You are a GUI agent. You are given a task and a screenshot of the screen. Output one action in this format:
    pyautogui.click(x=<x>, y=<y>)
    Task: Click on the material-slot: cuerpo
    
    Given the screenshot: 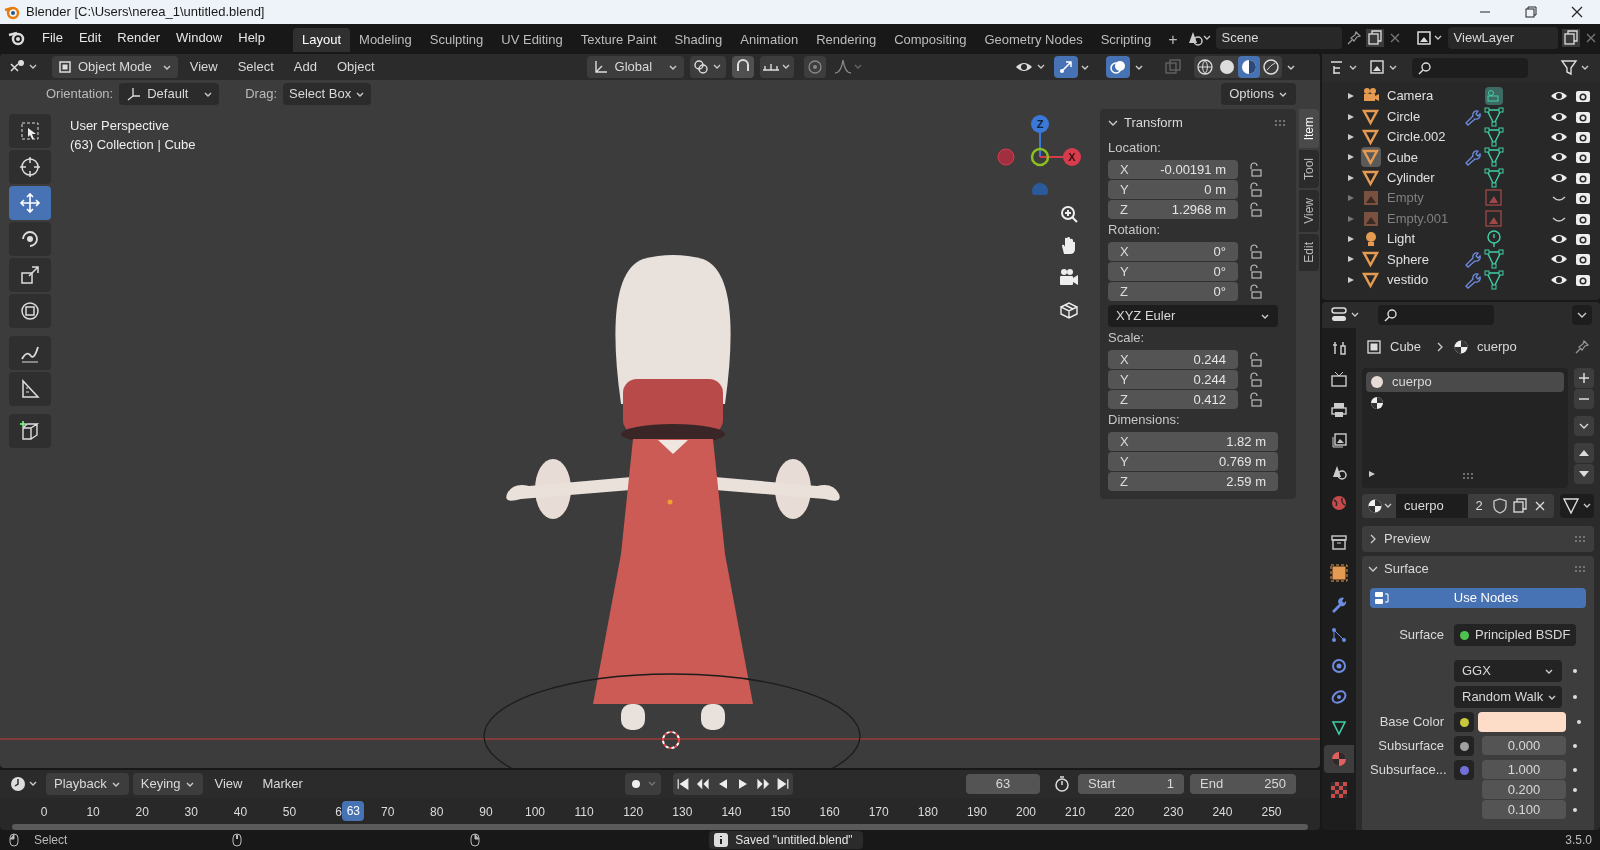 What is the action you would take?
    pyautogui.click(x=1465, y=382)
    